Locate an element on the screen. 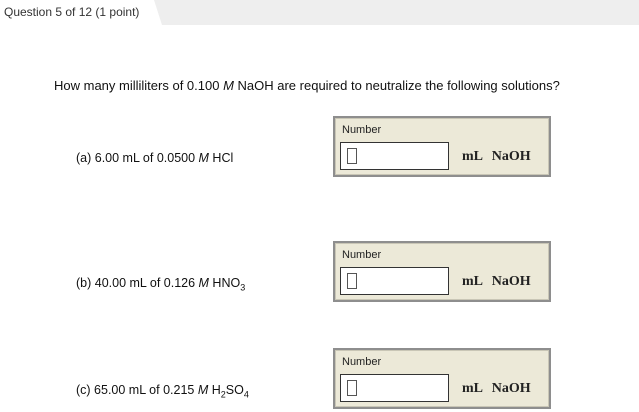 This screenshot has width=639, height=412. formula: HNO is located at coordinates (224, 283).